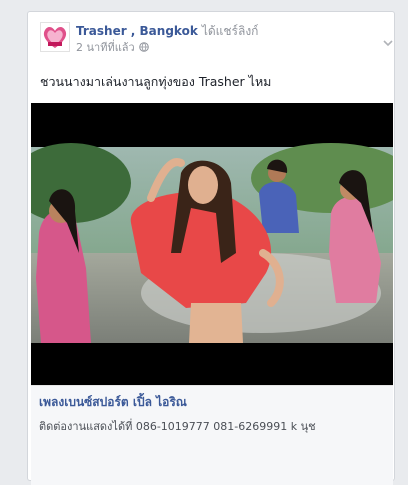 This screenshot has width=408, height=485. Describe the element at coordinates (156, 81) in the screenshot. I see `post-text: ชวนนางมาเล่นงานลูกทุ่งของ Trasher ไหม` at that location.